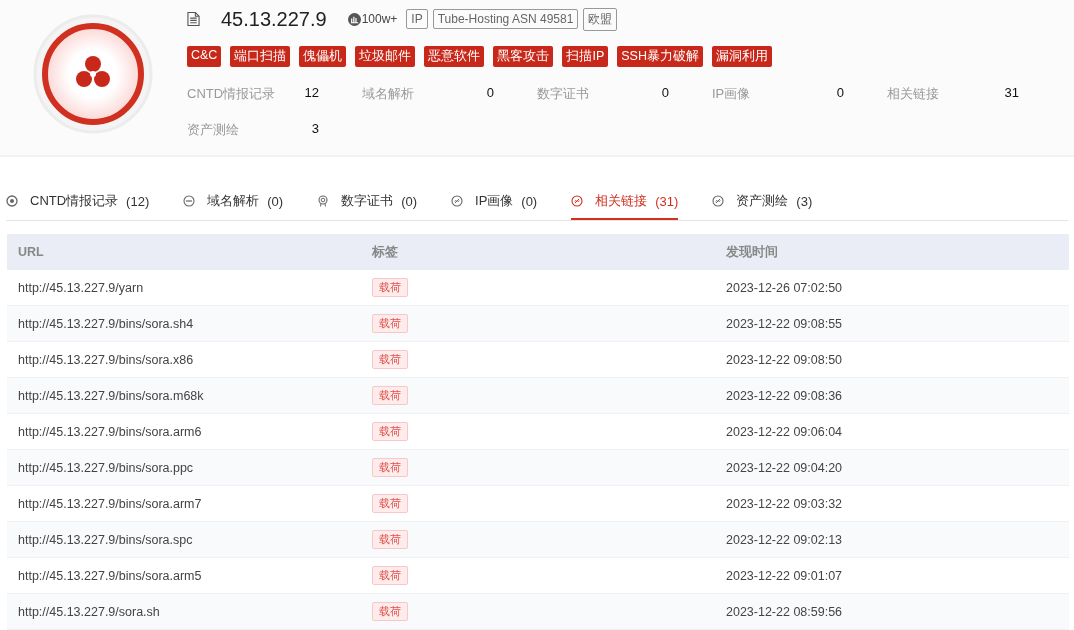 The height and width of the screenshot is (630, 1074). Describe the element at coordinates (660, 56) in the screenshot. I see `threat-tag: SSH暴力破解` at that location.